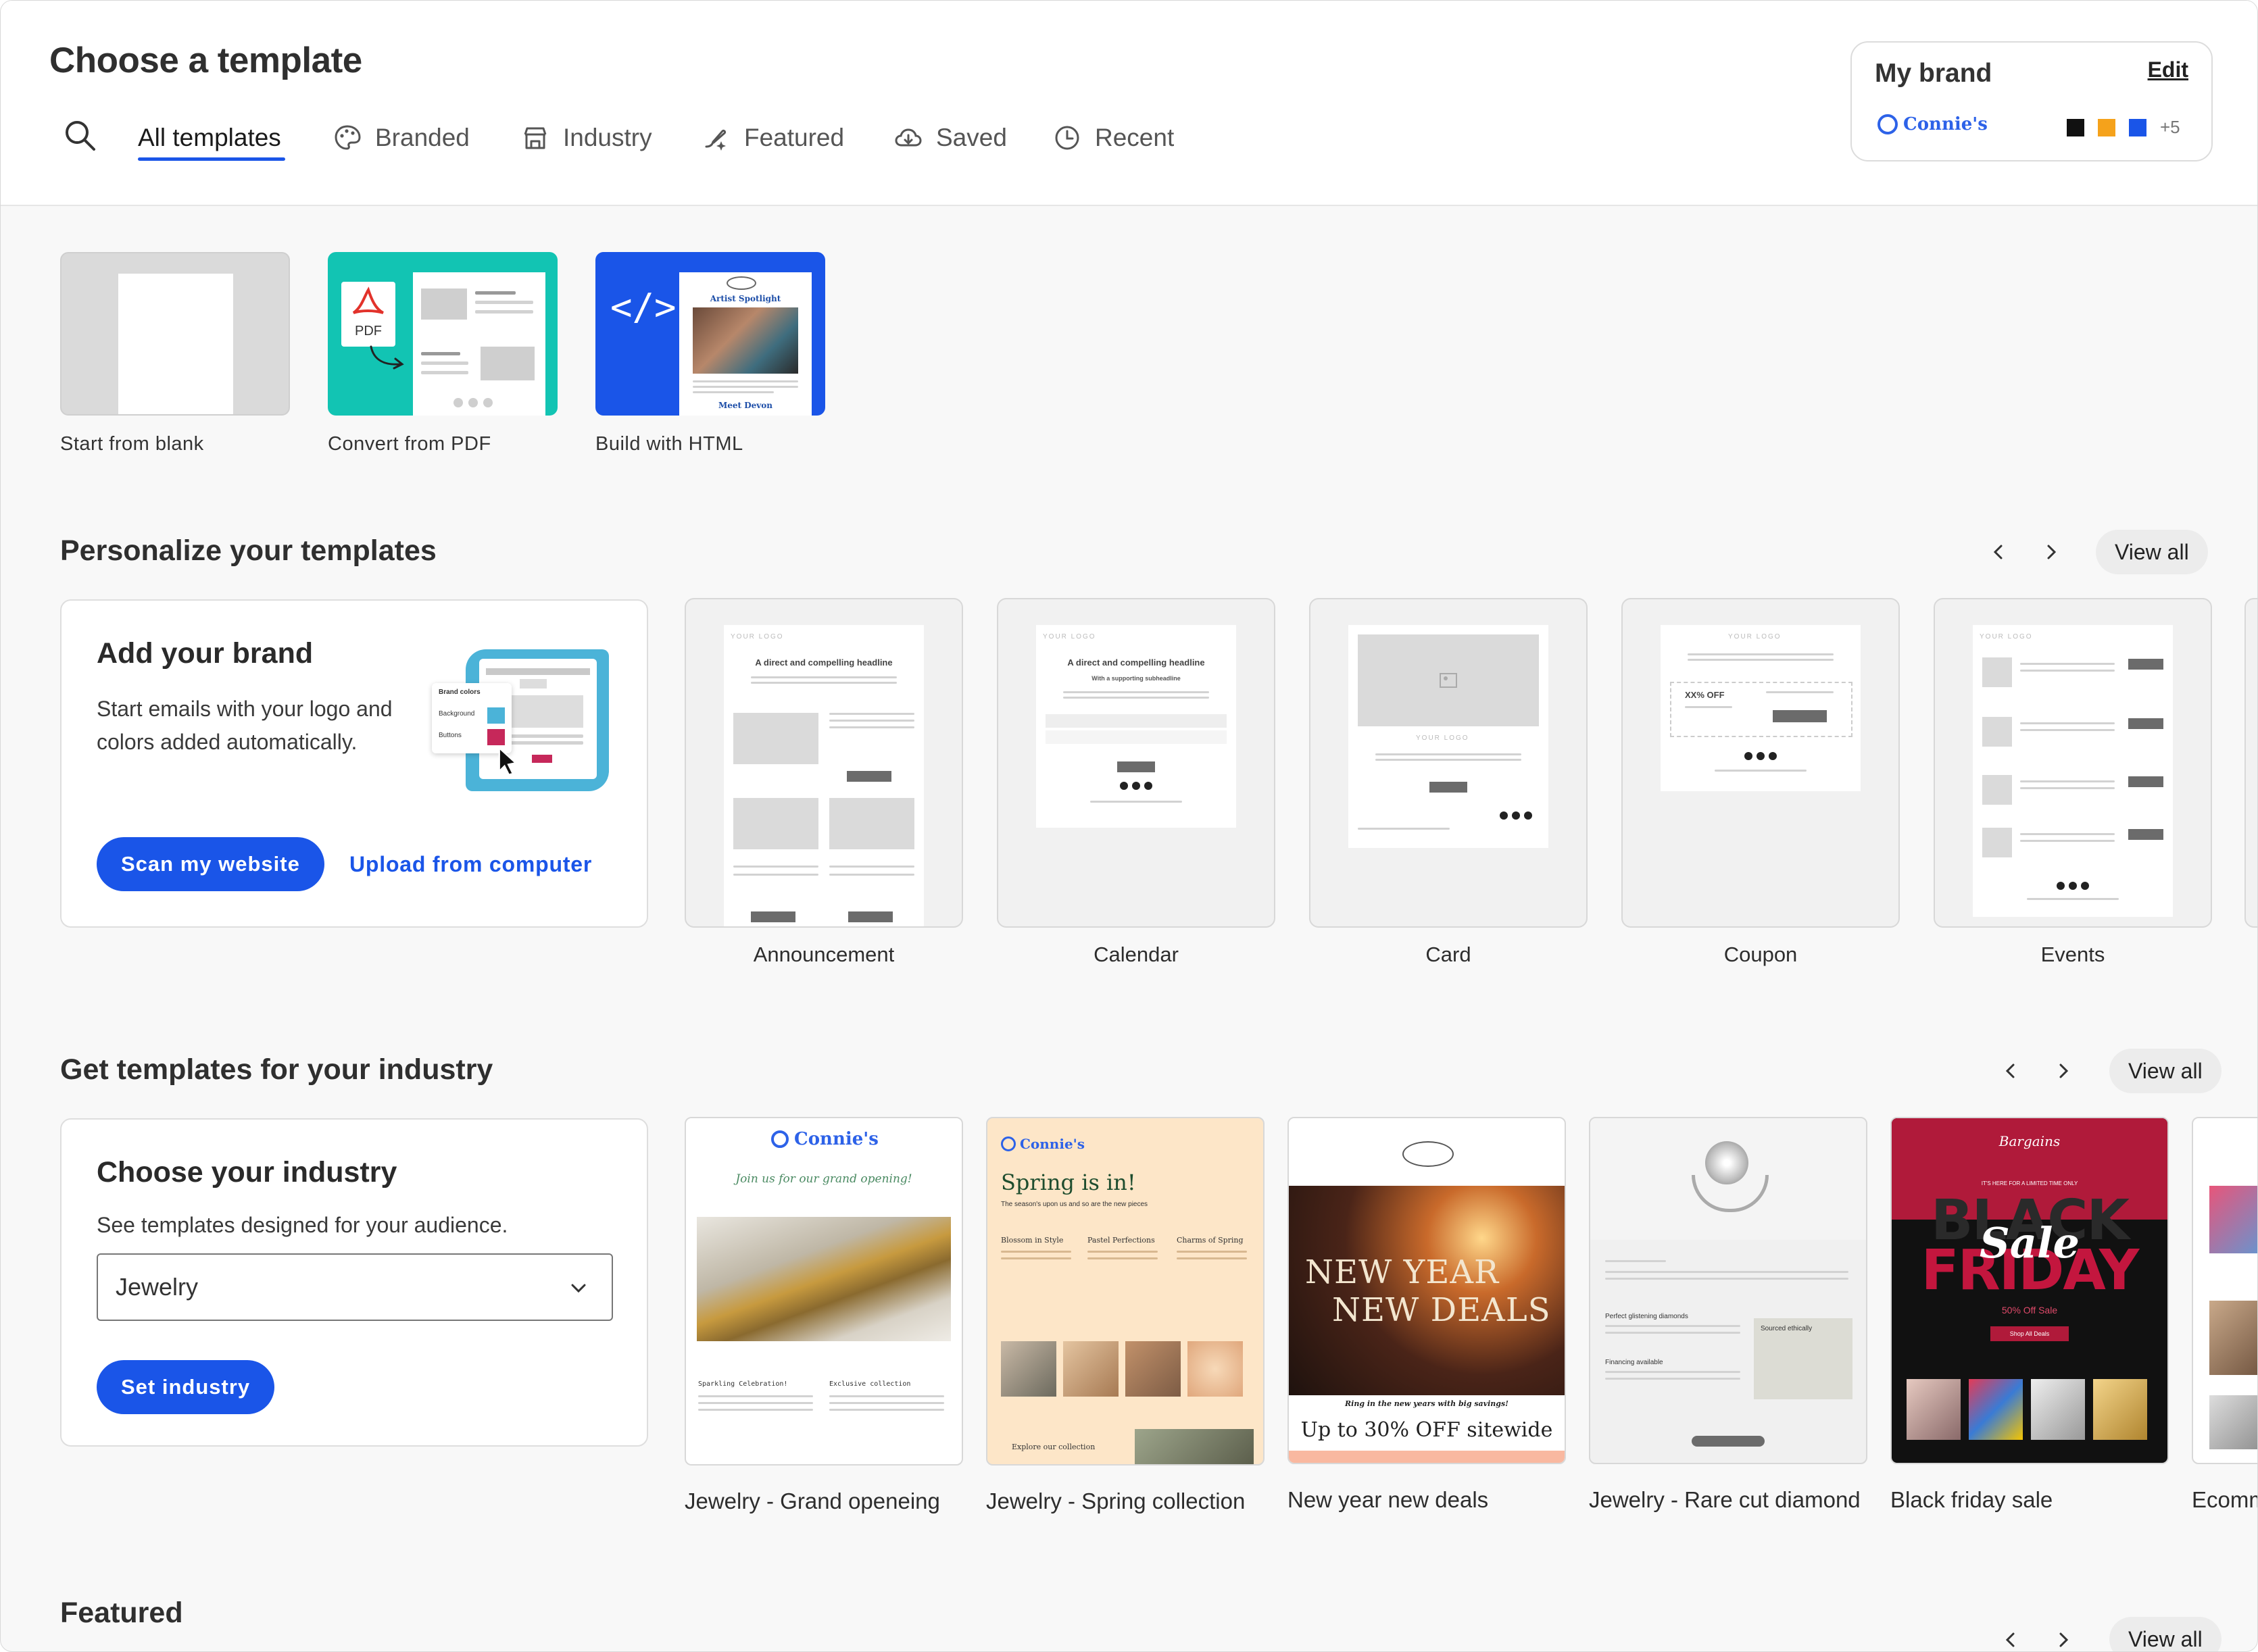  Describe the element at coordinates (2165, 1071) in the screenshot. I see `industry-view-all-button: View all` at that location.